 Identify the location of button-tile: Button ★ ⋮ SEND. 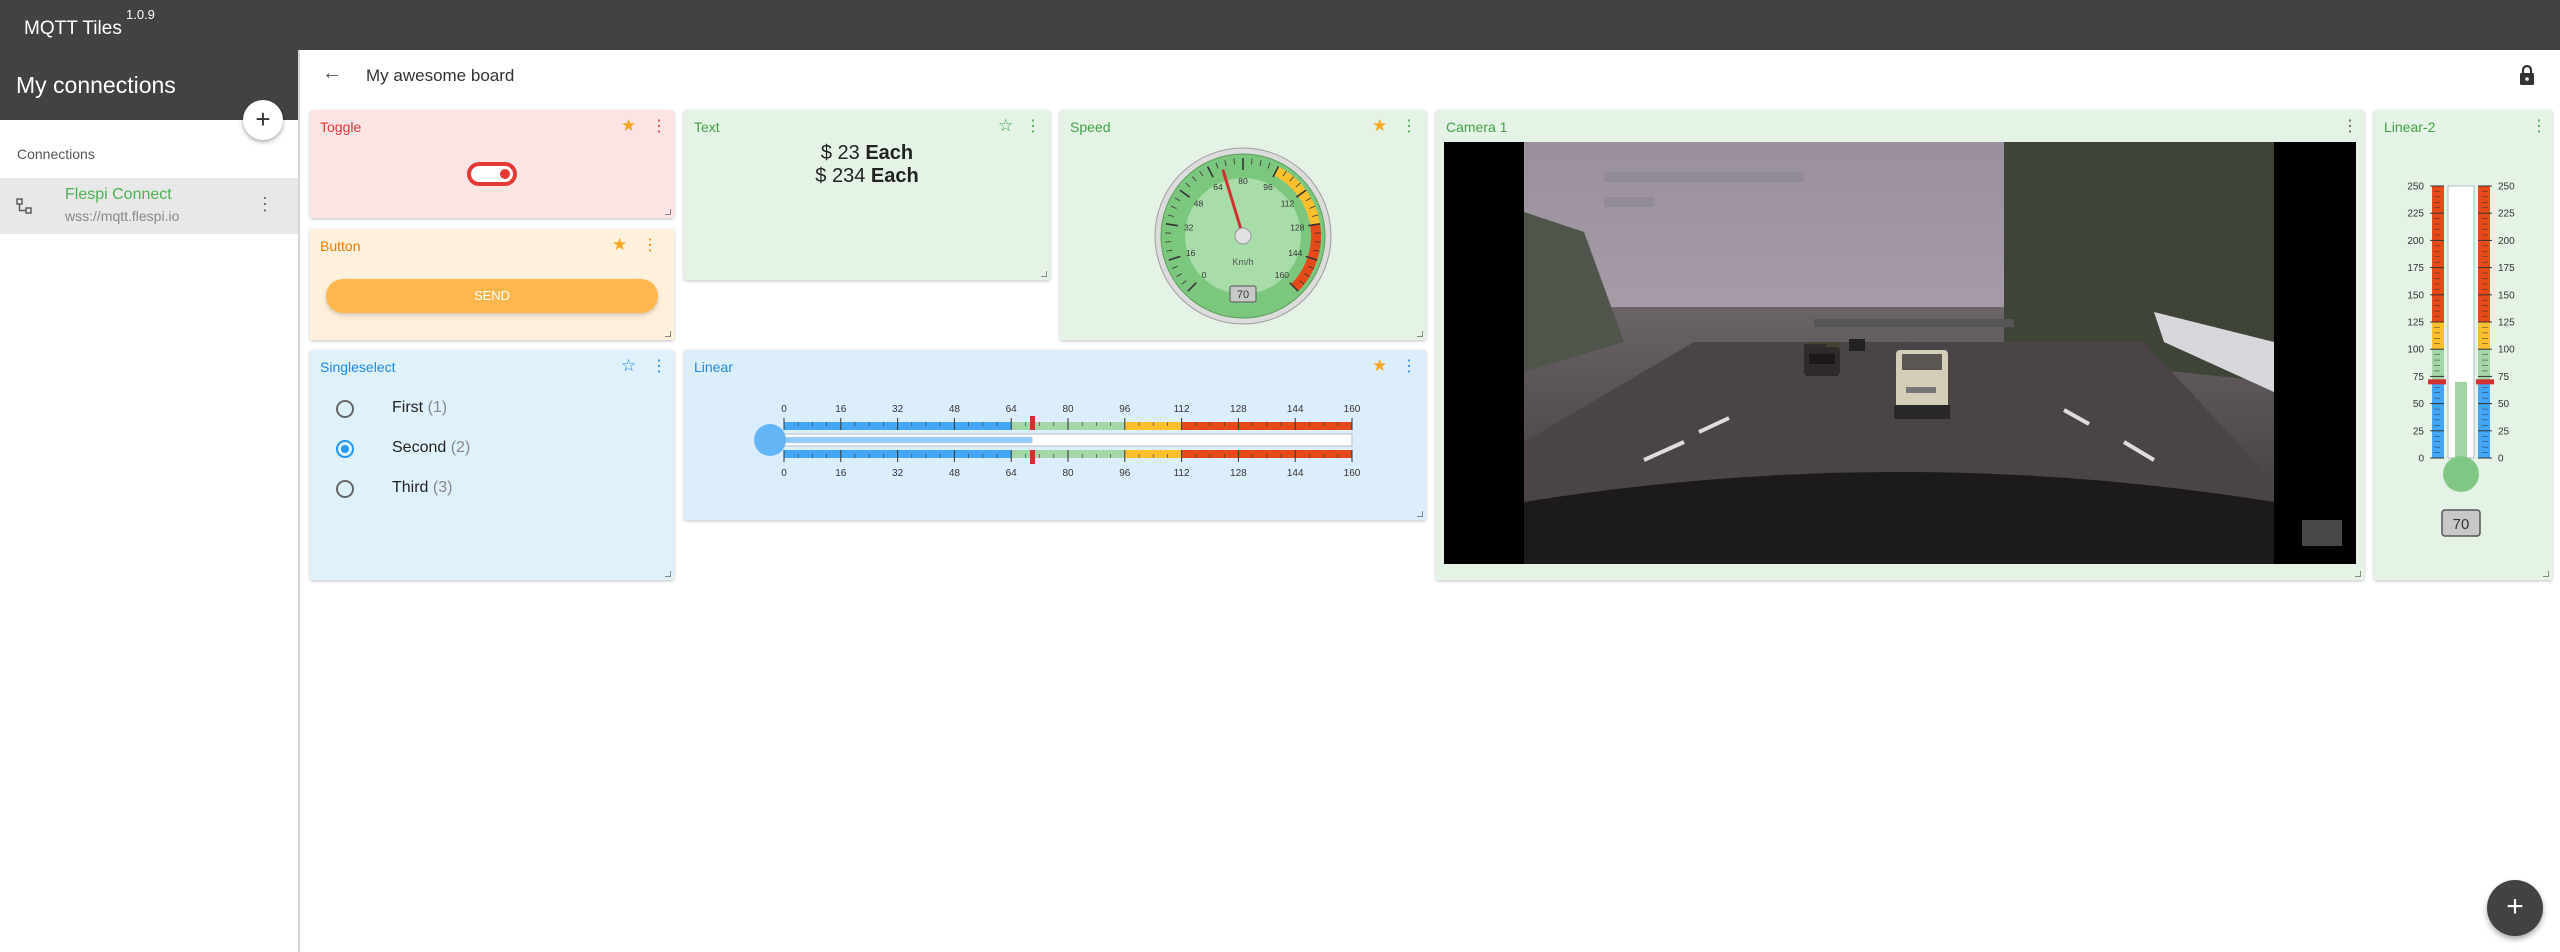
(492, 284).